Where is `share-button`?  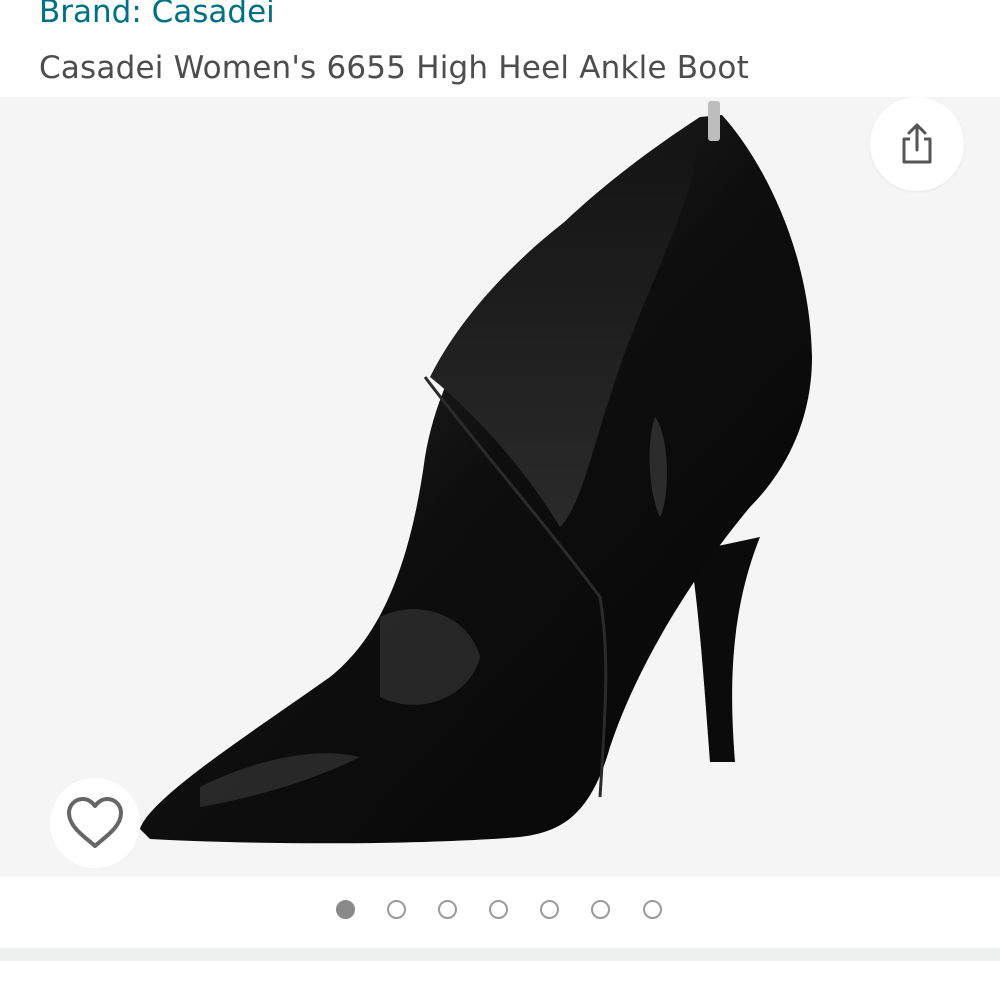
share-button is located at coordinates (917, 144).